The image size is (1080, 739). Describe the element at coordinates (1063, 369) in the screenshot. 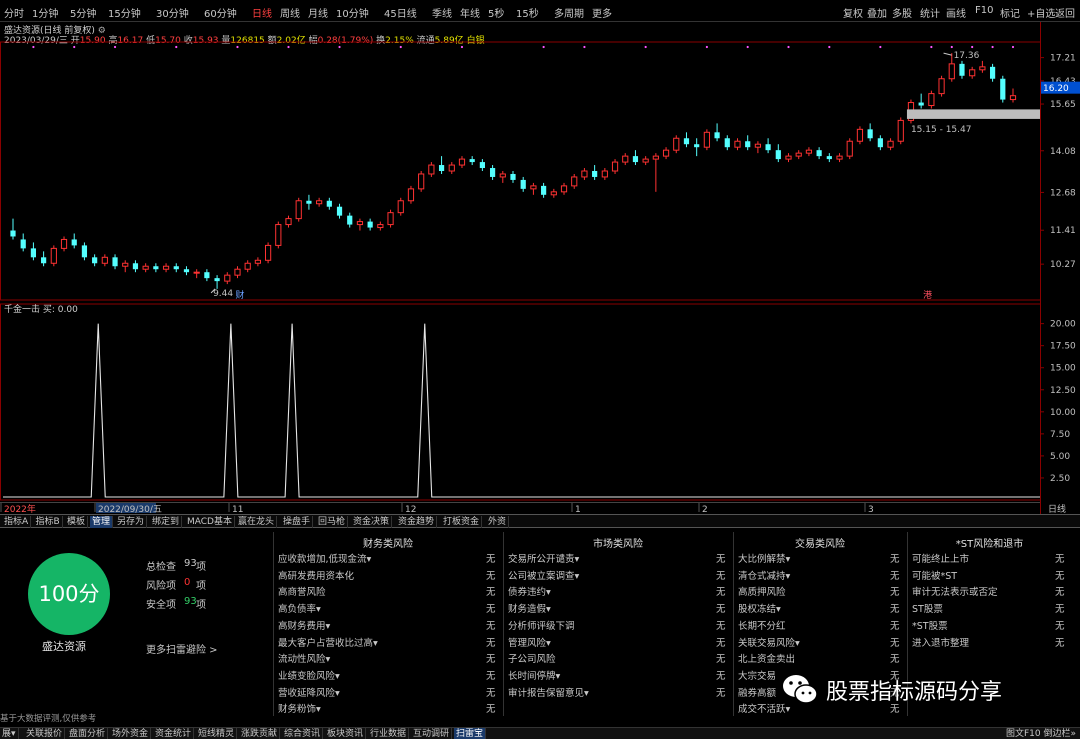

I see `indicator-axis-label: 15.00` at that location.